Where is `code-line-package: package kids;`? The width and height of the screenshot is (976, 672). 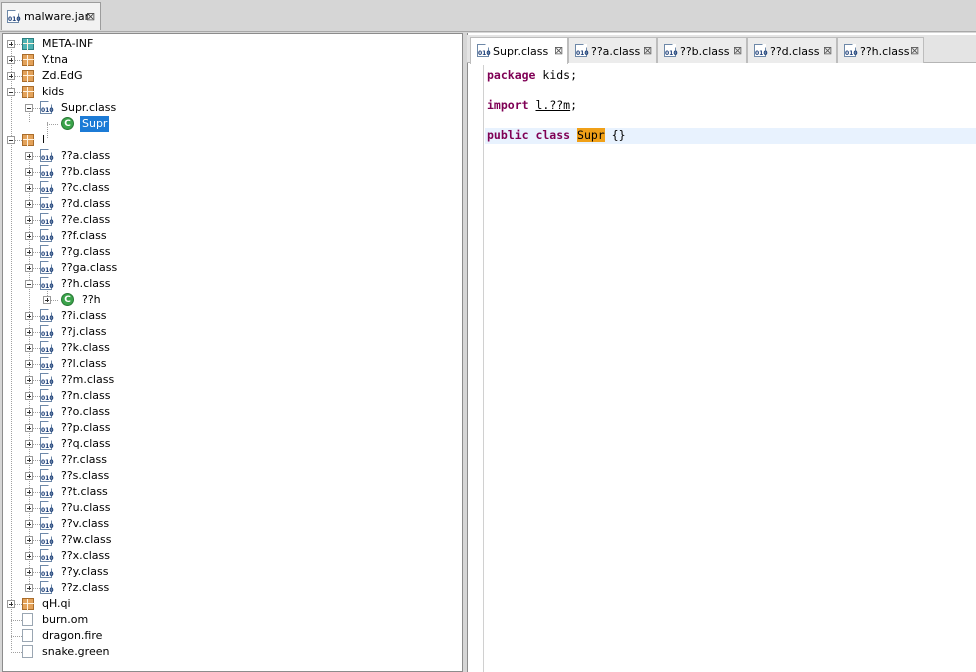 code-line-package: package kids; is located at coordinates (532, 75).